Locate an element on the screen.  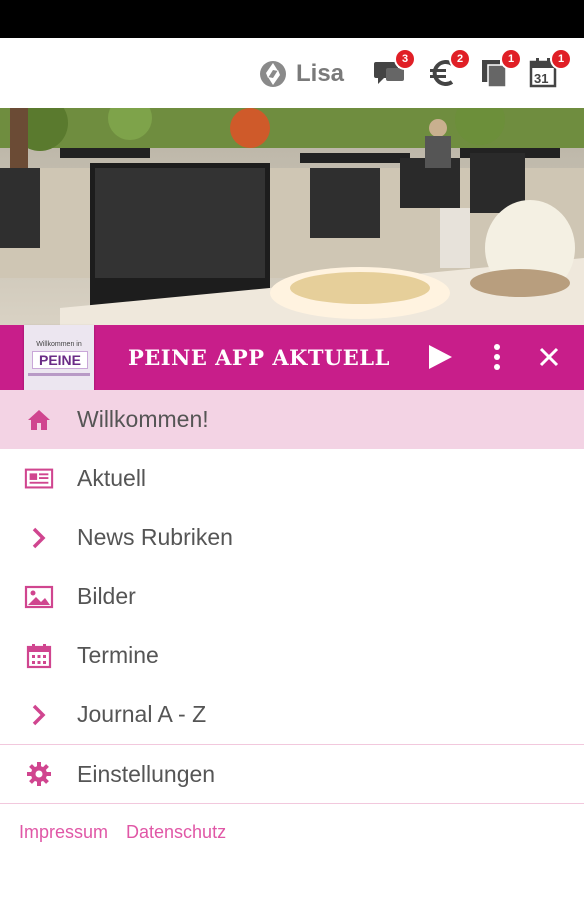
menu-item-termine: Termine is located at coordinates (292, 655).